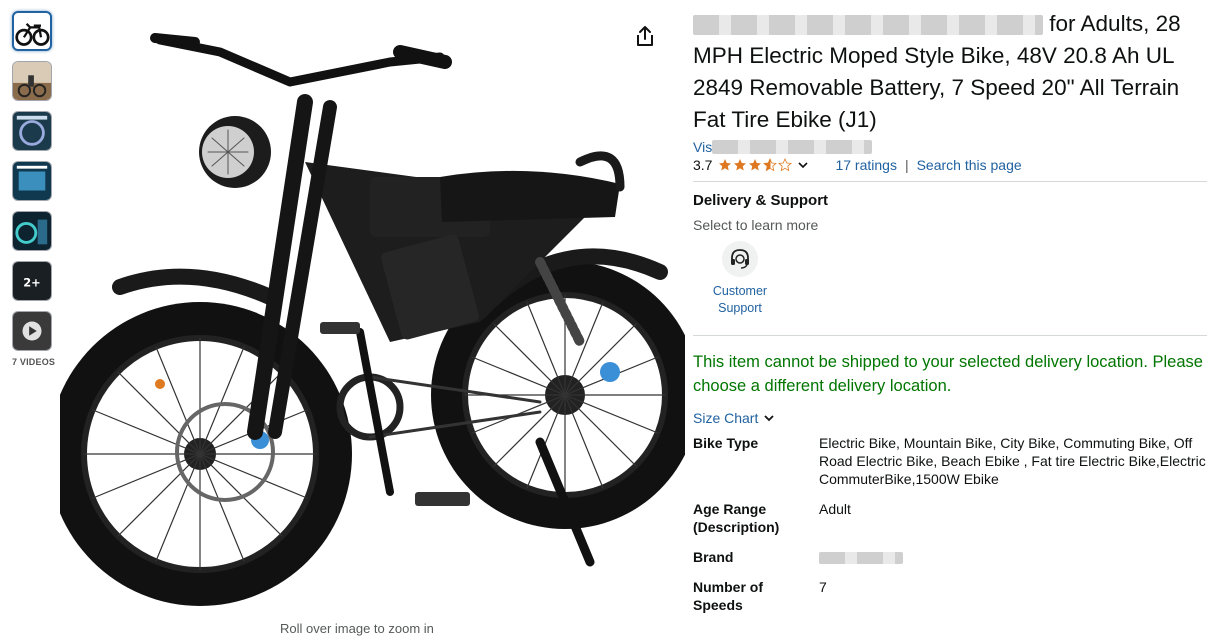 This screenshot has width=1212, height=636. Describe the element at coordinates (868, 25) in the screenshot. I see `redacted-title-start` at that location.